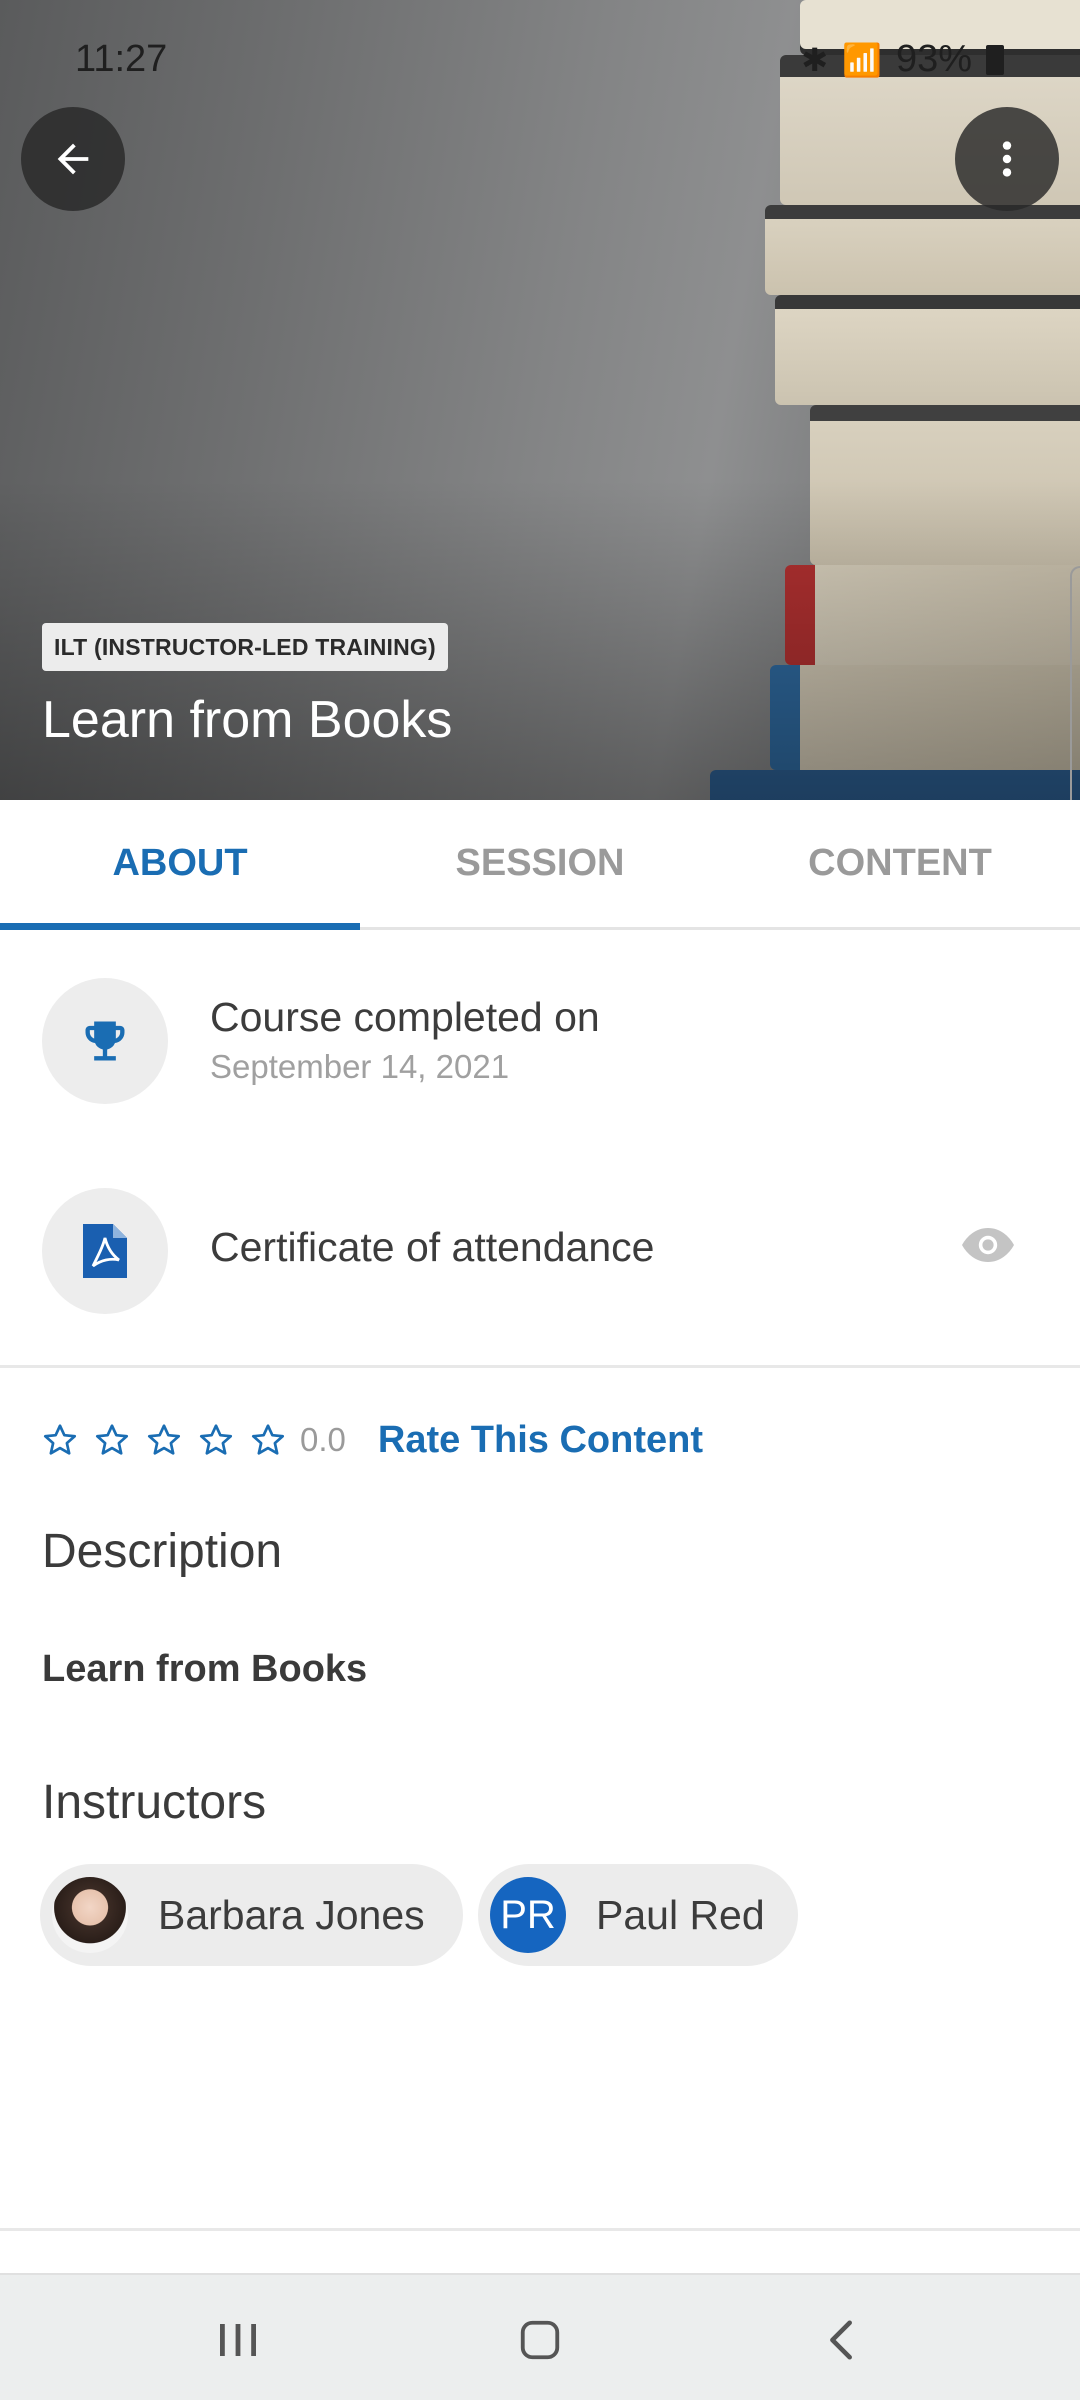  I want to click on instructors-heading: Instructors, so click(154, 1802).